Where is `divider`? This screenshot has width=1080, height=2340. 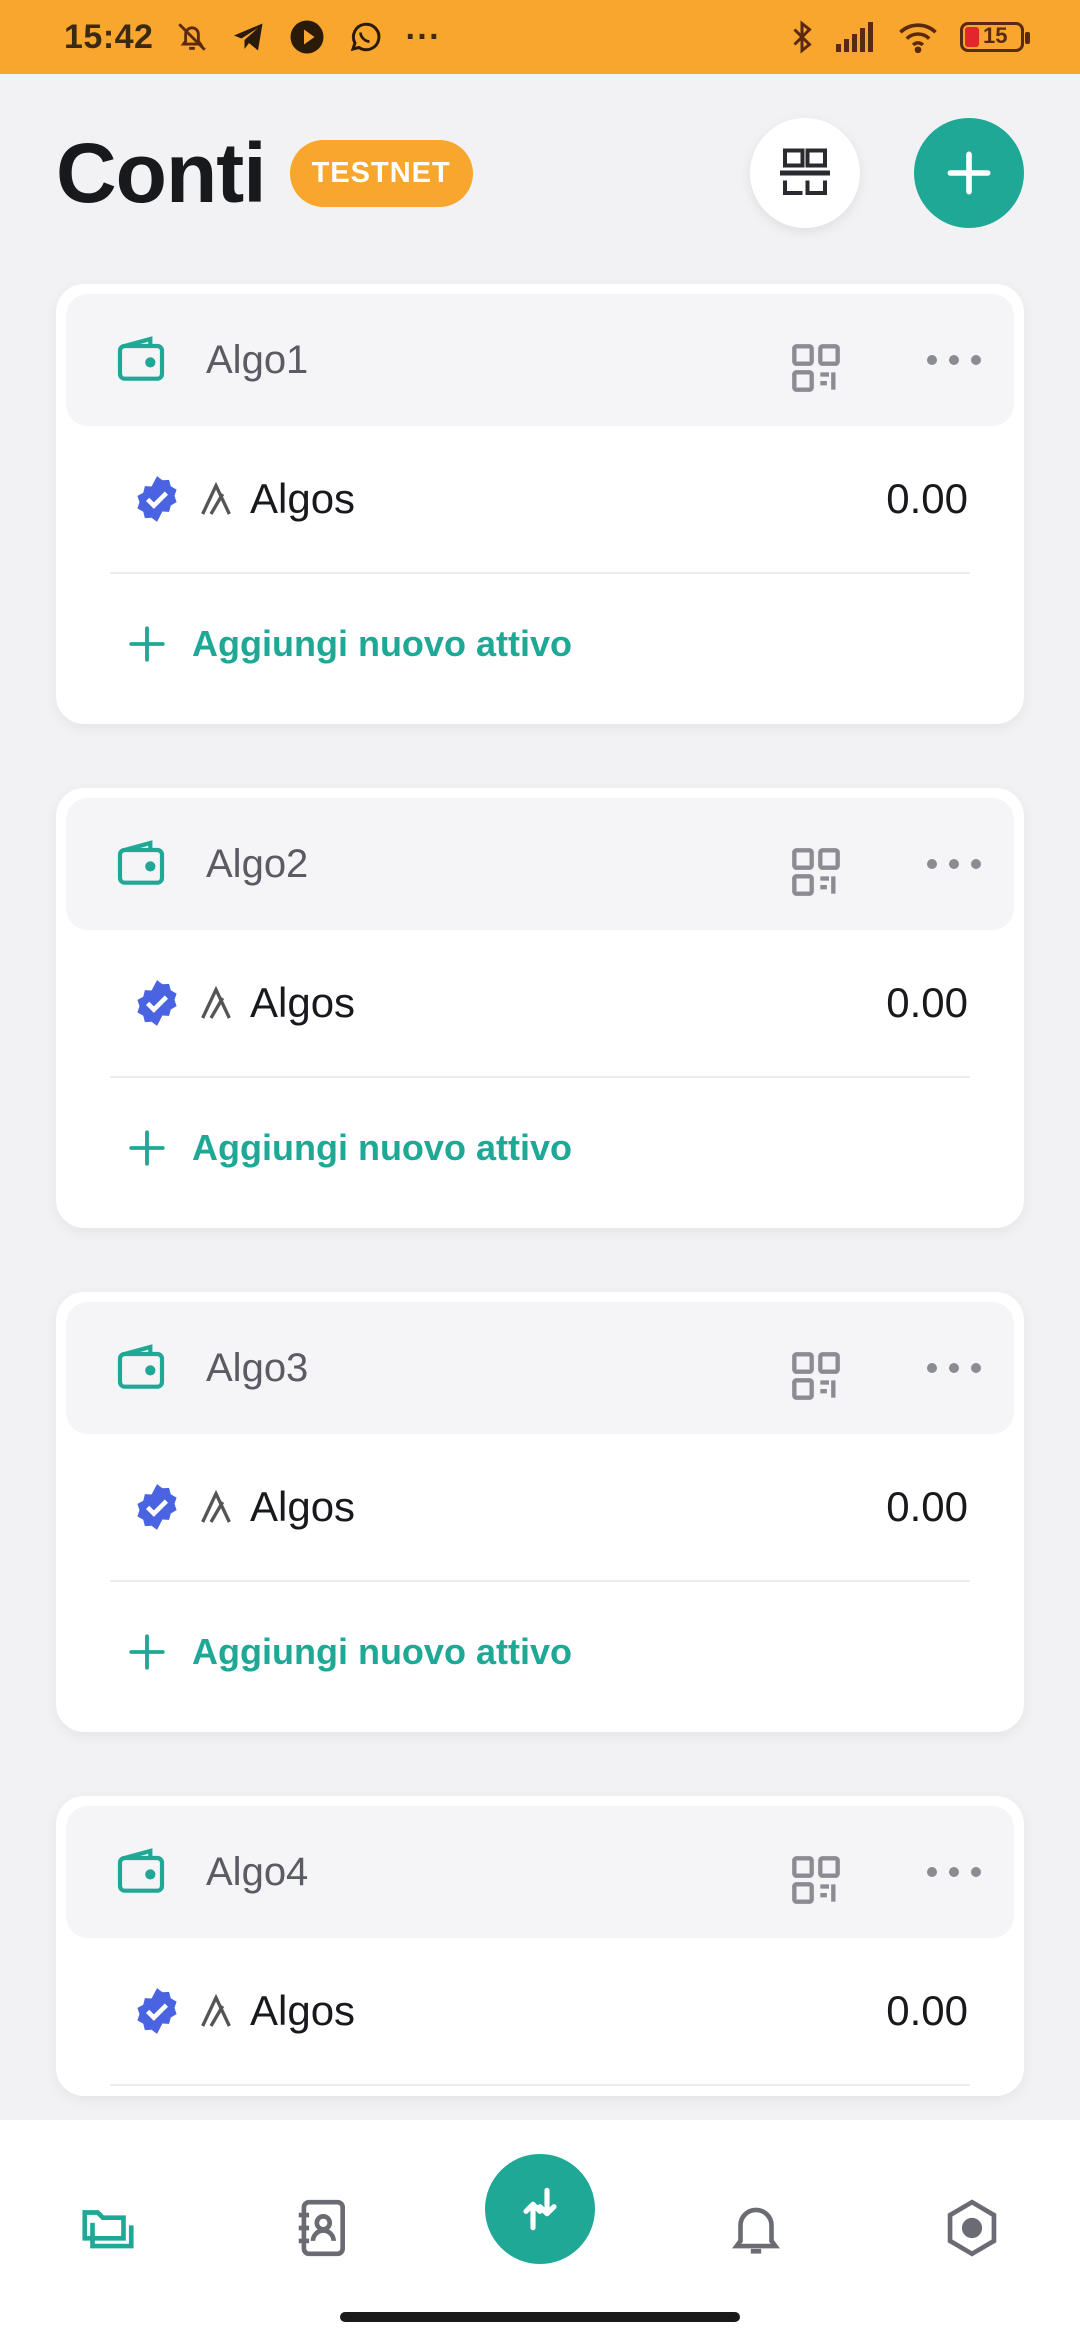
divider is located at coordinates (540, 2085).